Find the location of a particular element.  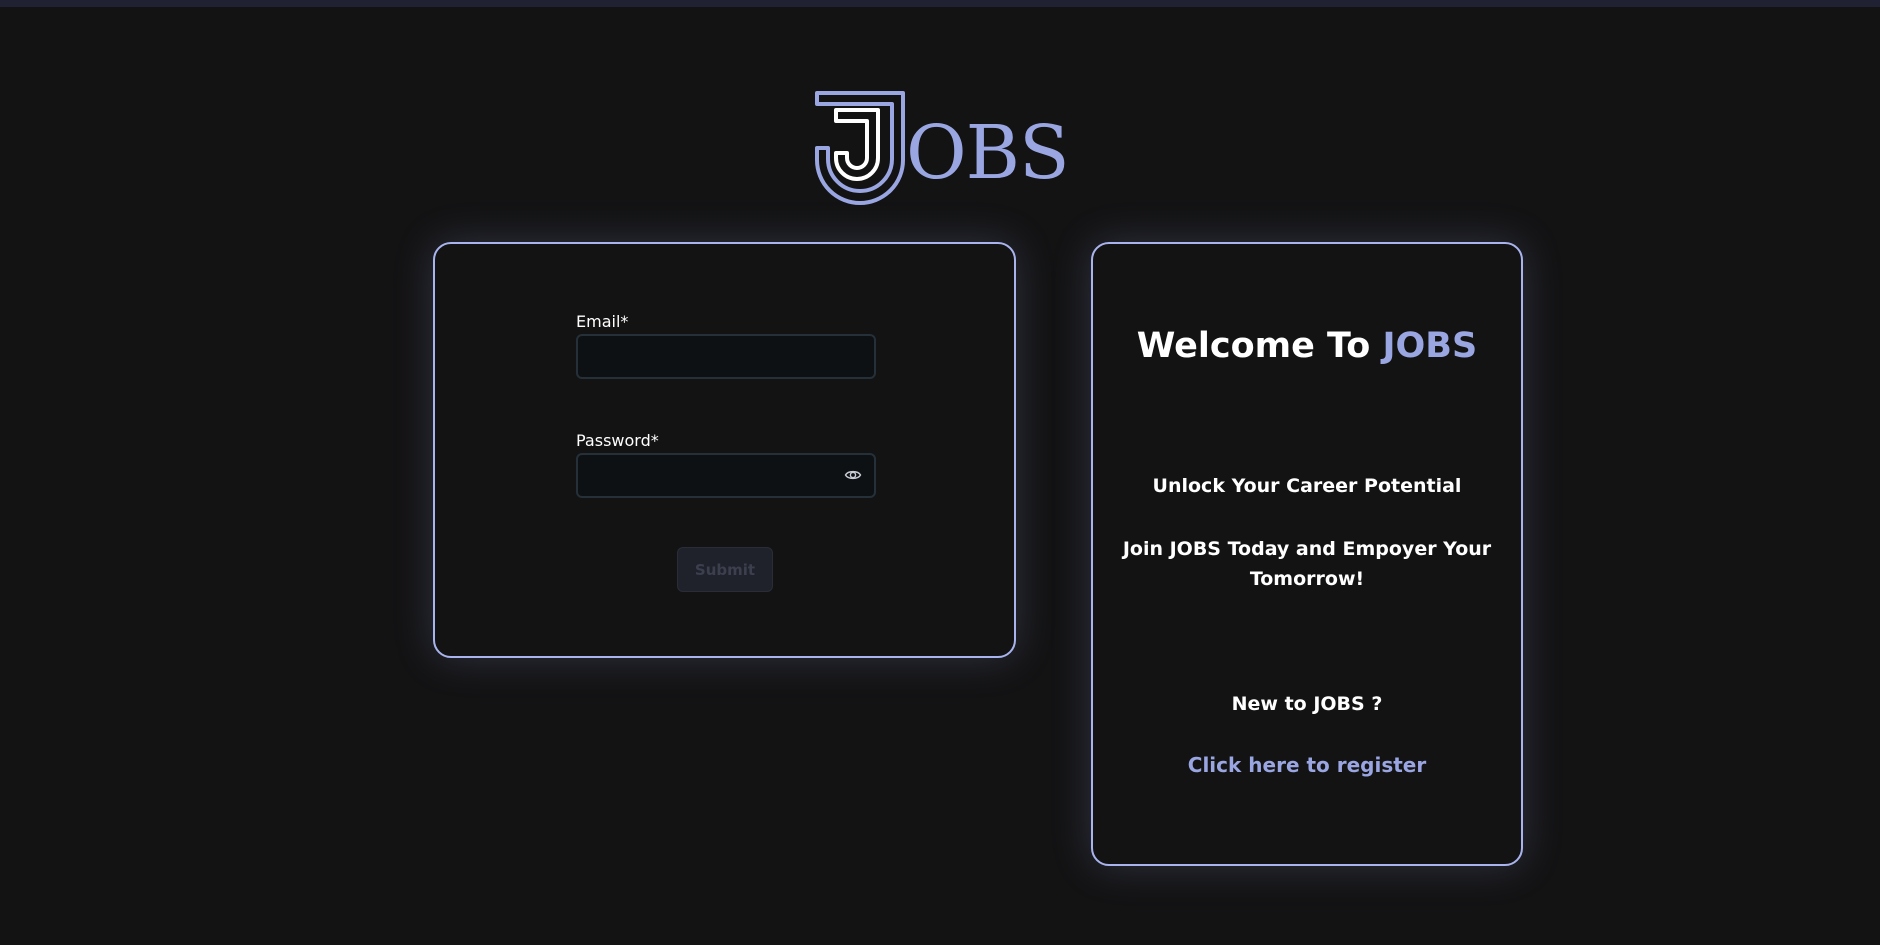

tagline-text: Unlock Your Career Potential is located at coordinates (1307, 486).